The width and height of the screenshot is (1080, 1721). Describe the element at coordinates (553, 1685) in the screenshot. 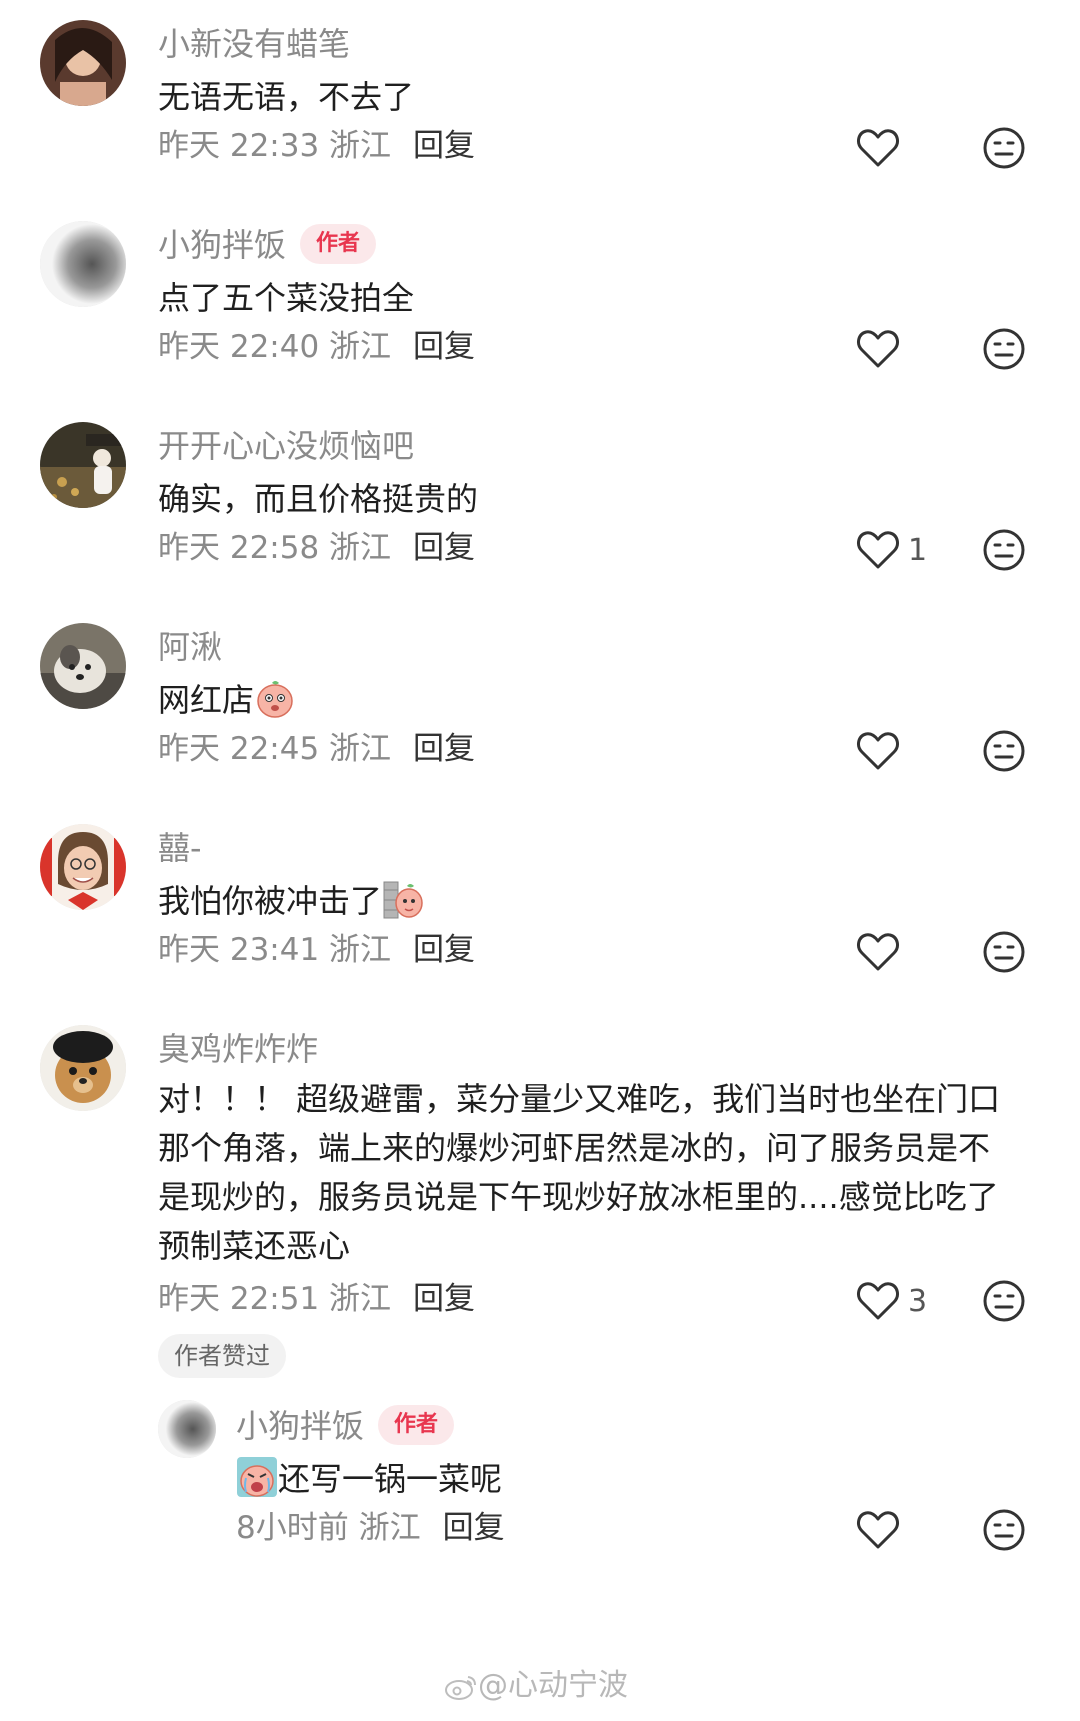

I see `watermark-text: @心动宁波` at that location.